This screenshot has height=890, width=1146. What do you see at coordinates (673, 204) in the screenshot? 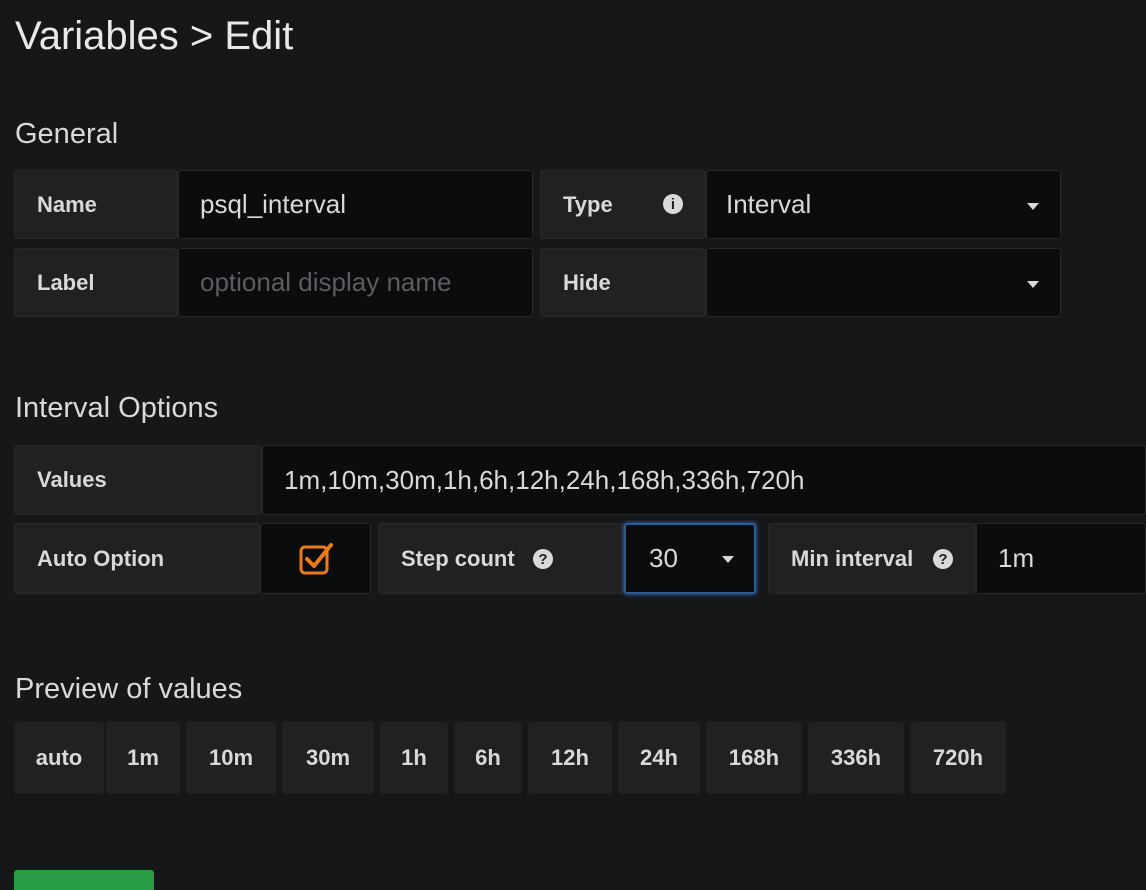
I see `info-icon: i` at bounding box center [673, 204].